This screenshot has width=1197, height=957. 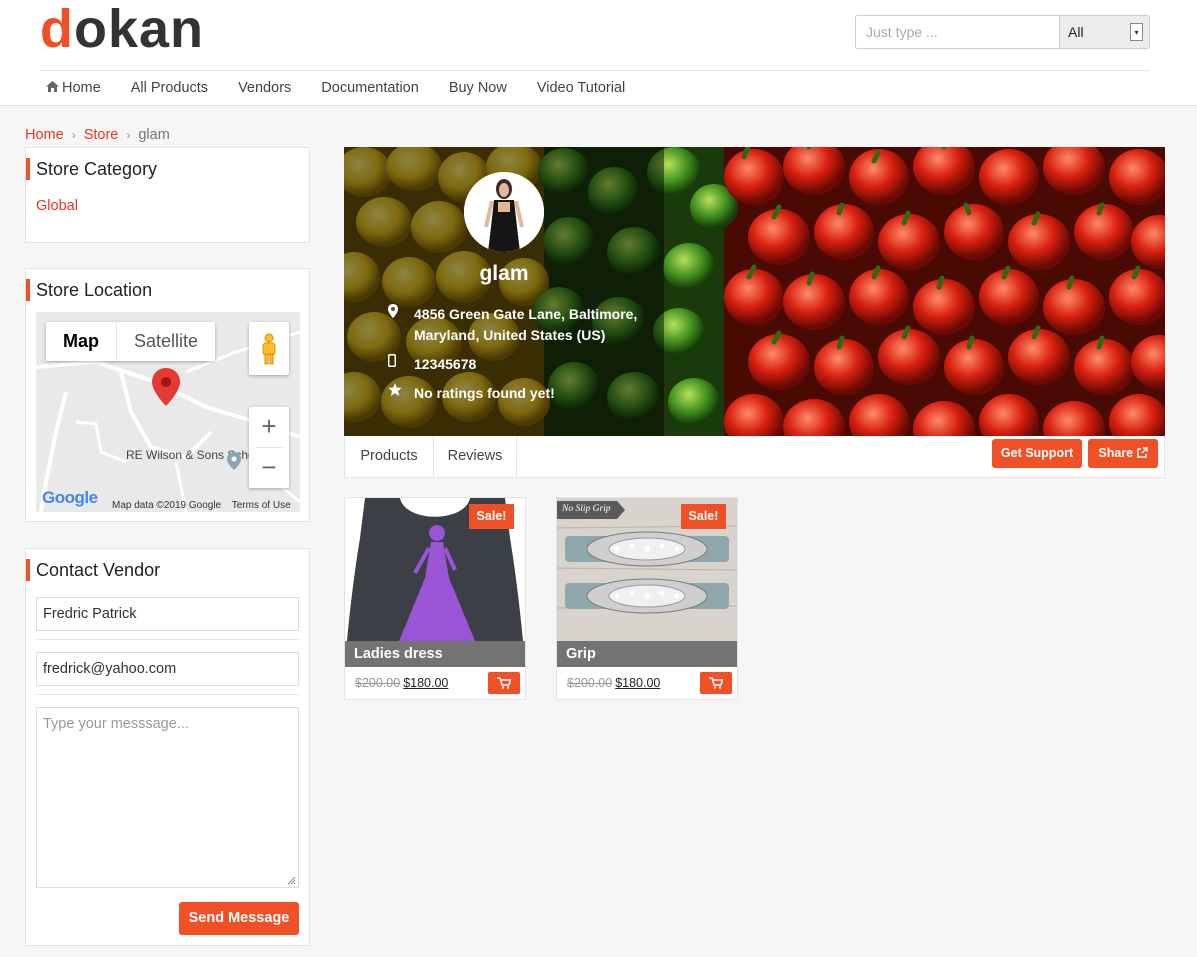 What do you see at coordinates (1116, 453) in the screenshot?
I see `share-label: Share` at bounding box center [1116, 453].